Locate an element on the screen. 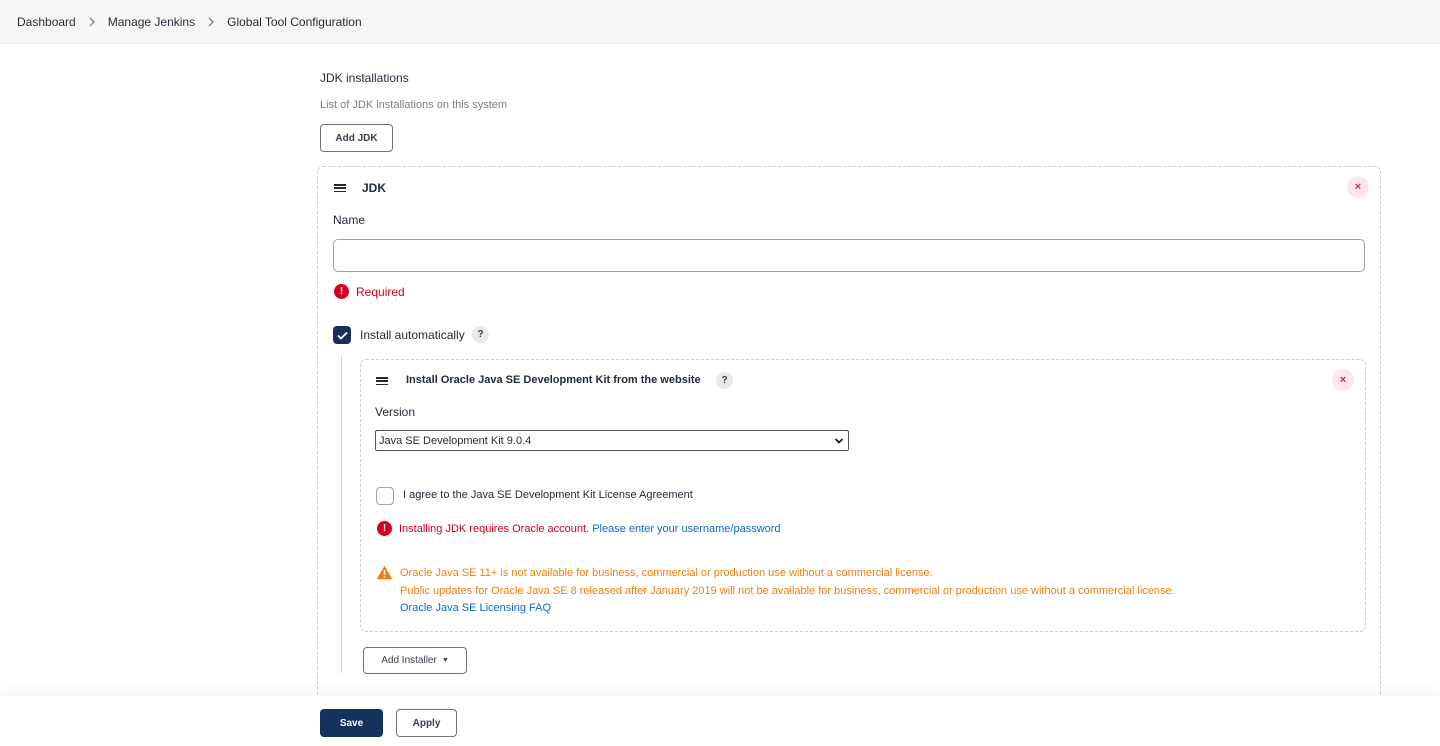  oracle-account-error-text: Installing JDK requires Oracle account. is located at coordinates (494, 529).